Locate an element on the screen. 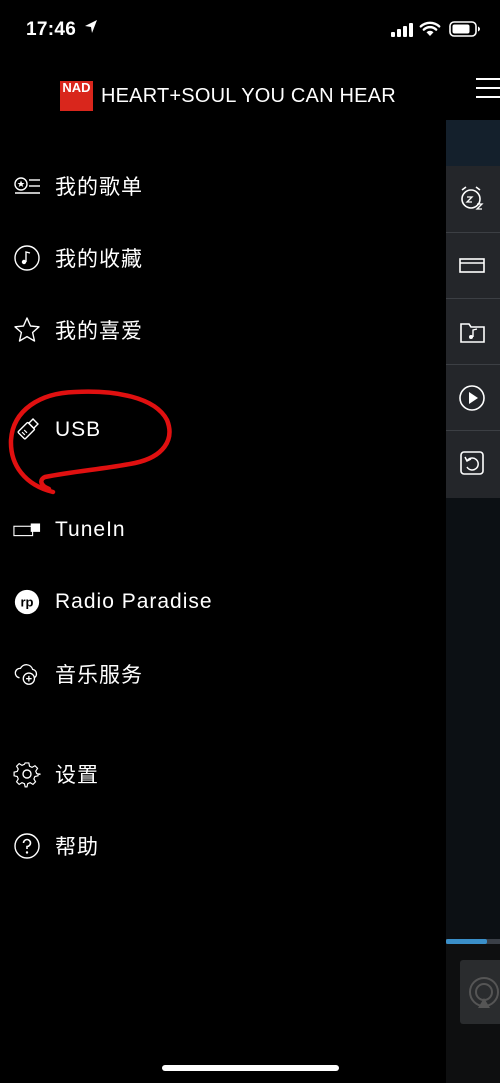 This screenshot has width=500, height=1083. sleep-timer-button is located at coordinates (473, 199).